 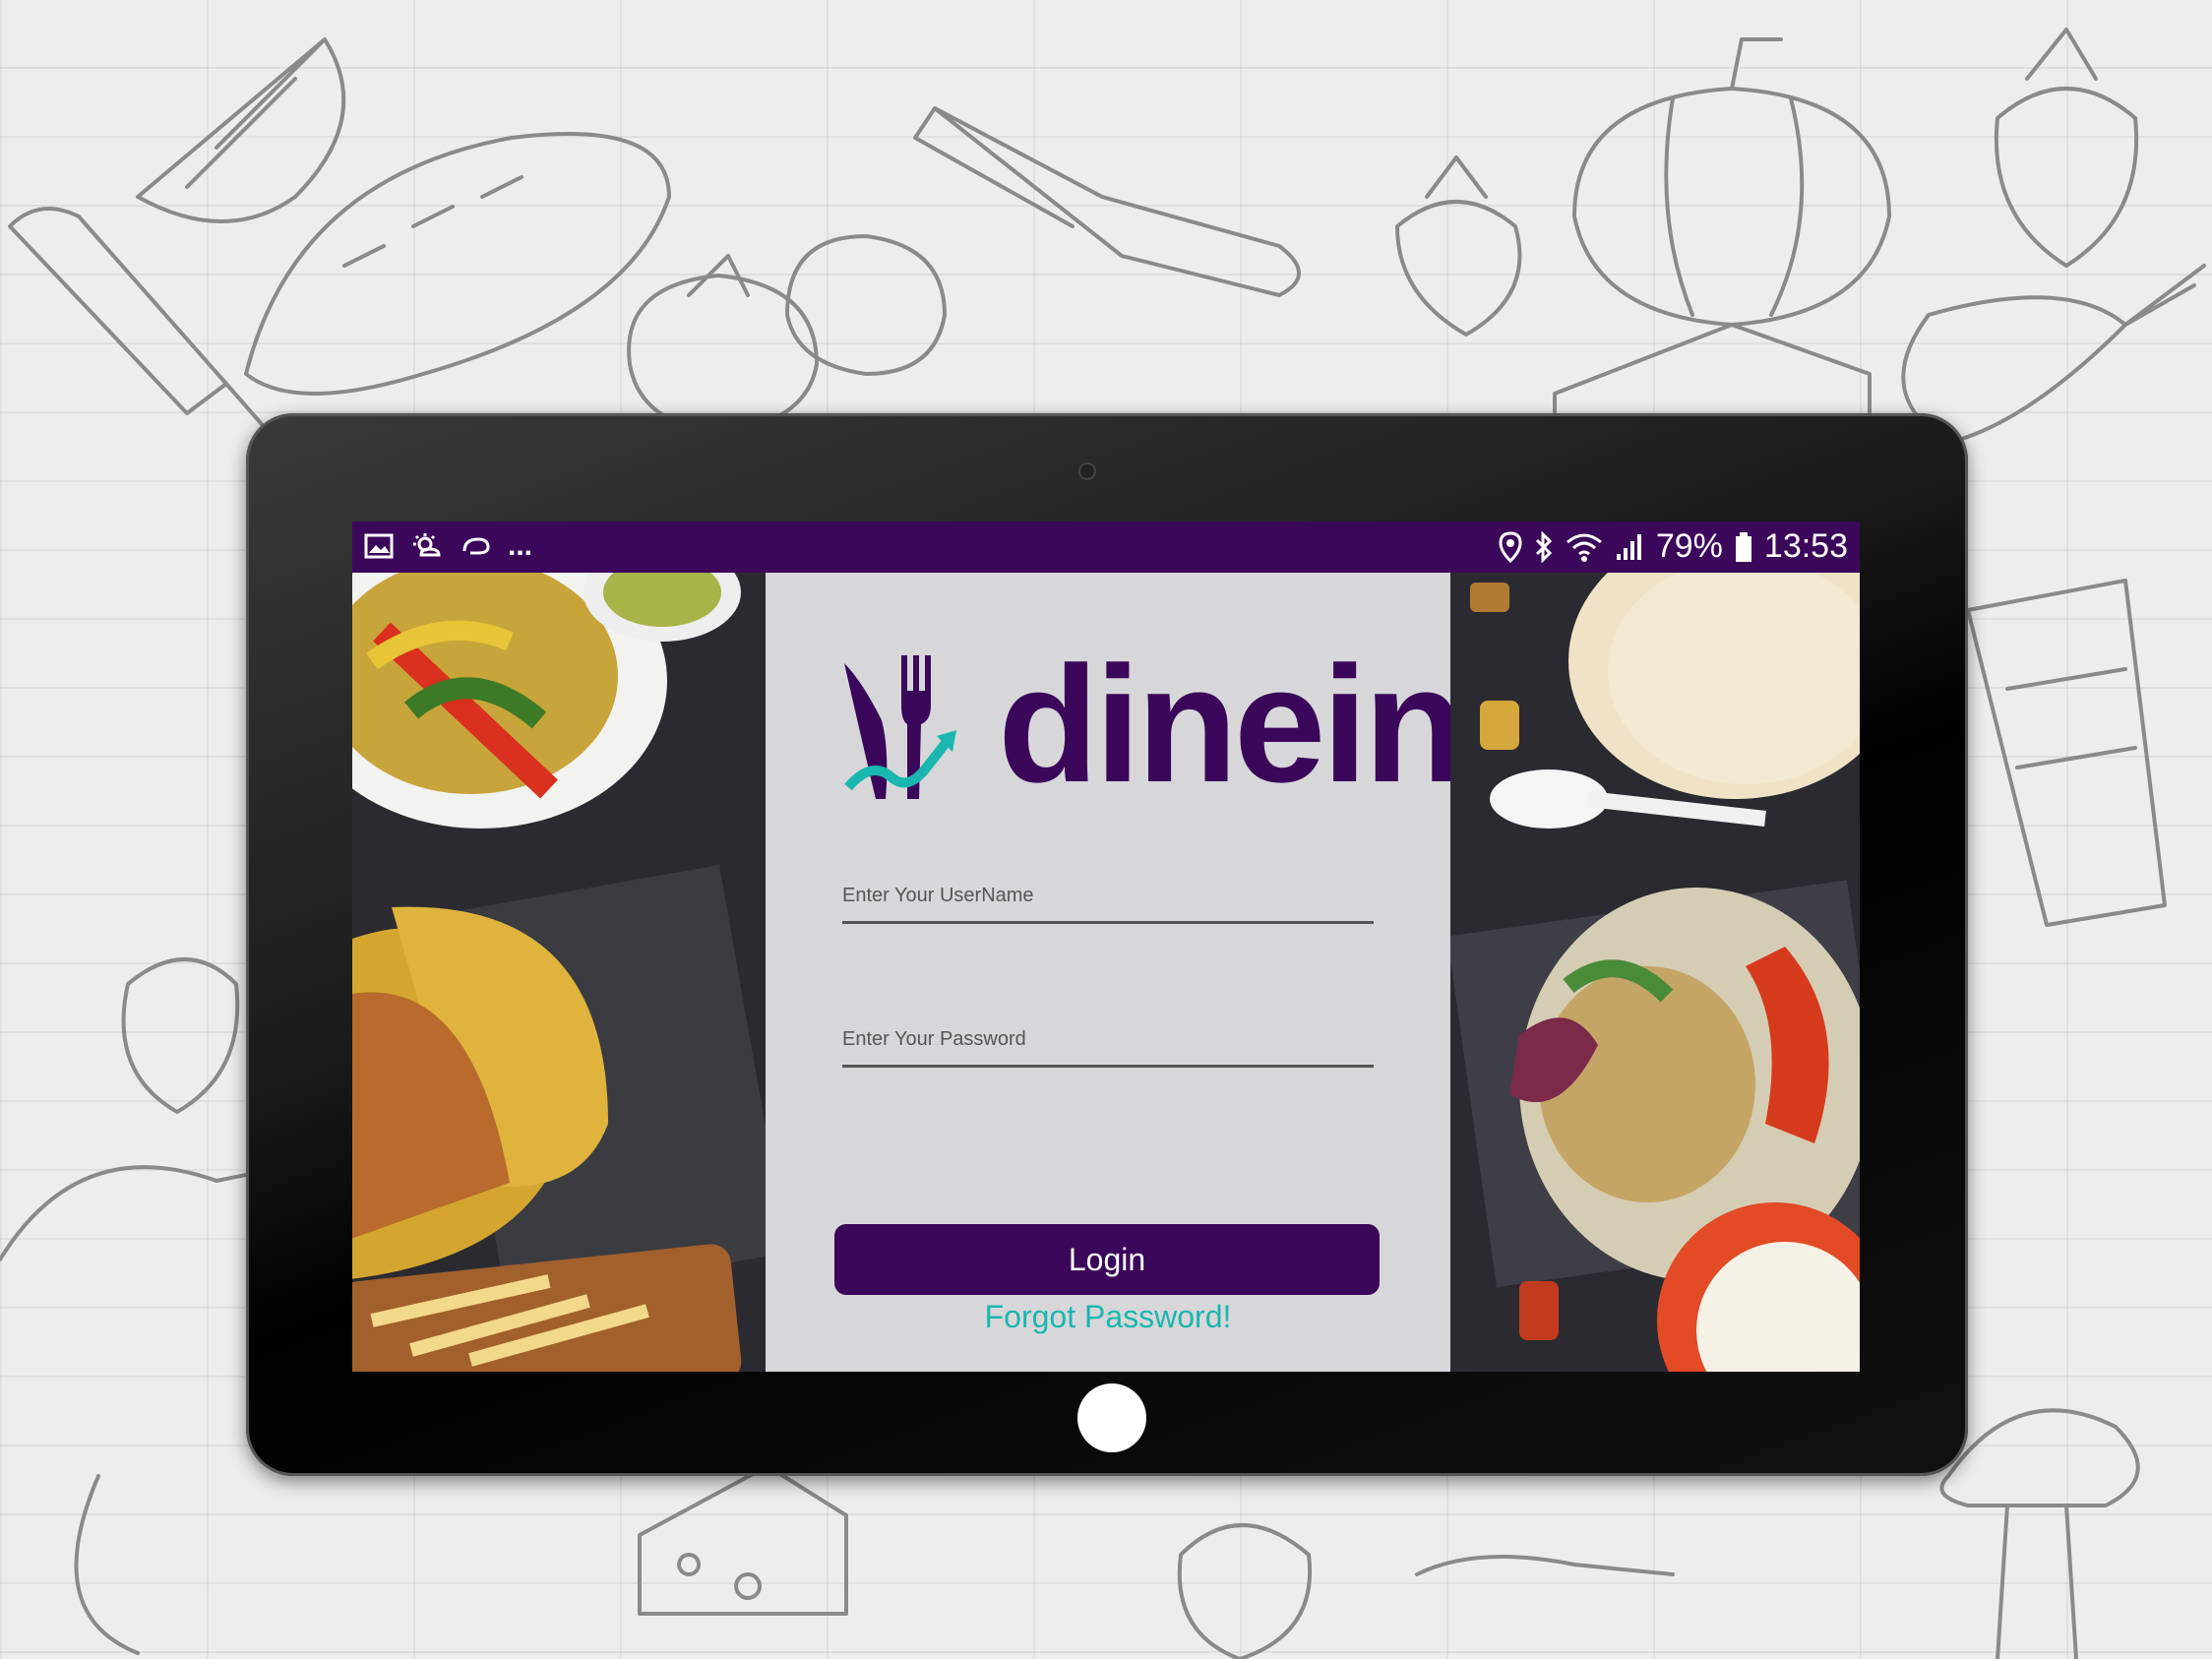 I want to click on battery-percent: 79%, so click(x=1689, y=546).